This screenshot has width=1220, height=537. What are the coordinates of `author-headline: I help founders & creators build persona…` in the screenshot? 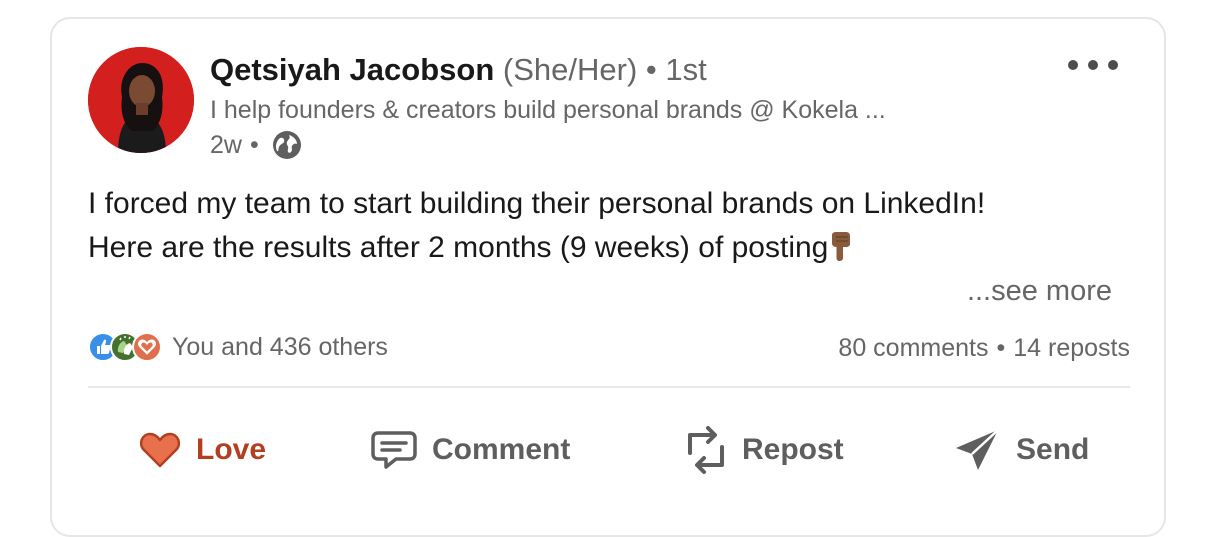 It's located at (548, 110).